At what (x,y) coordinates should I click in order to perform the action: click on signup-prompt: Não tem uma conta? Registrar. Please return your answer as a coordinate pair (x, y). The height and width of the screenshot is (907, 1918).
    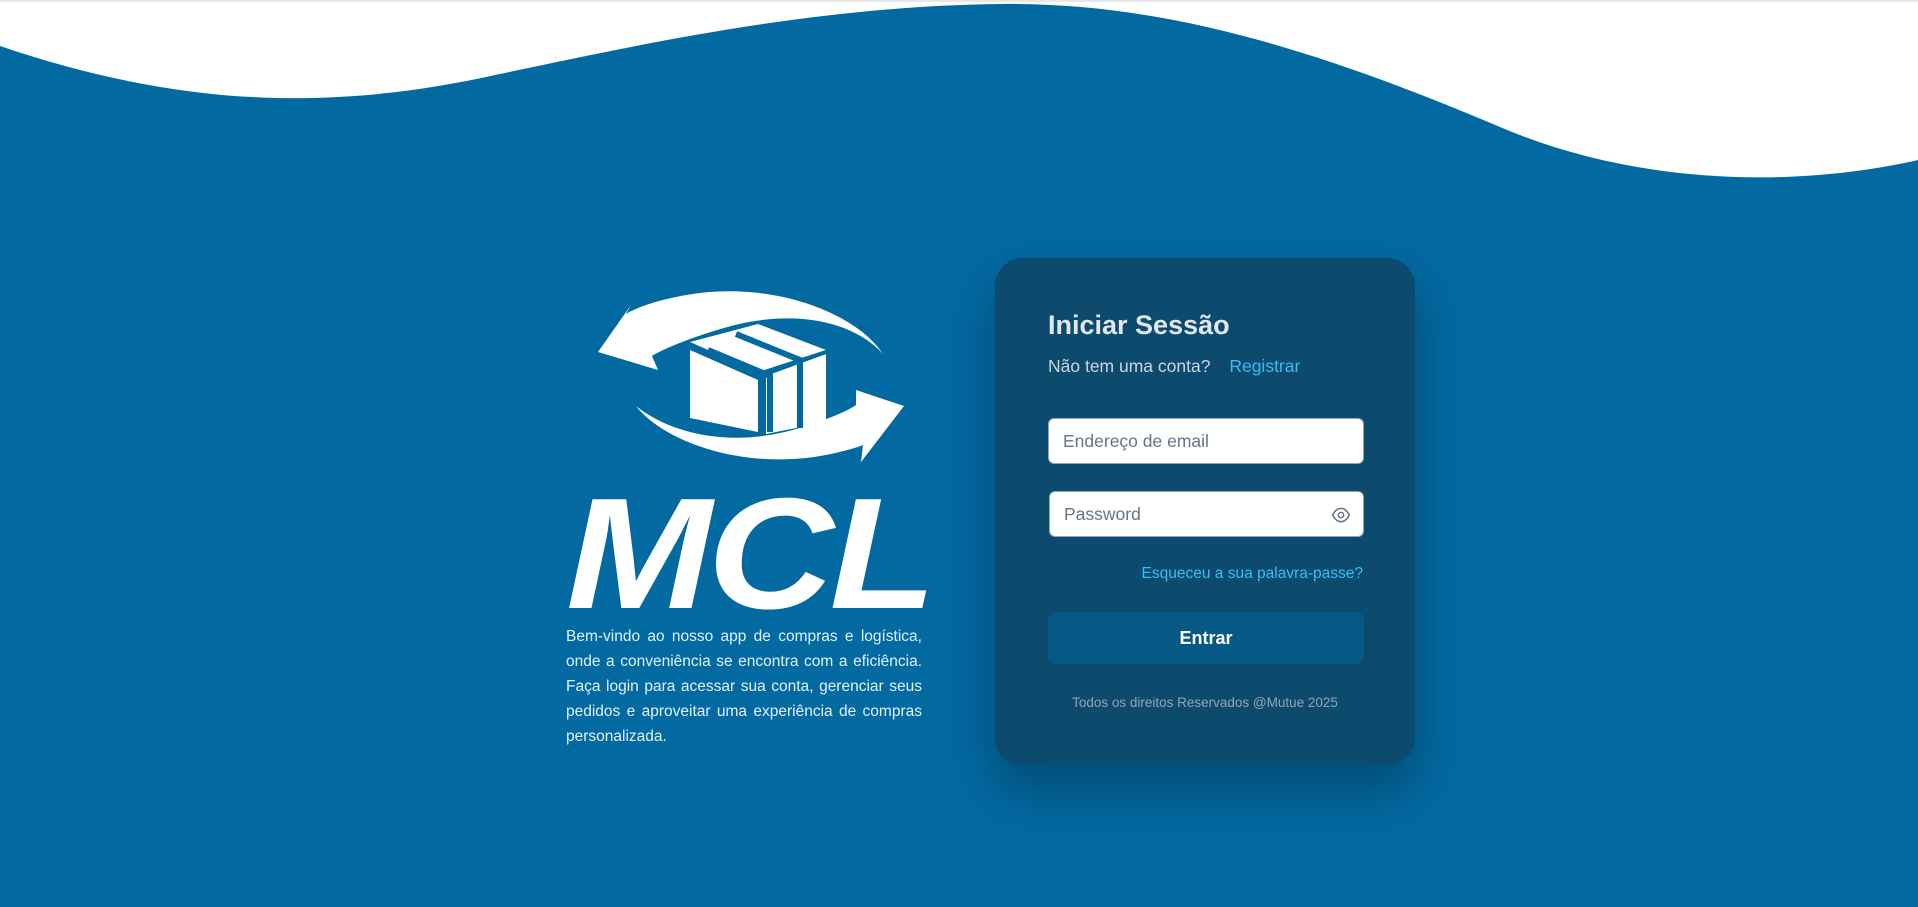
    Looking at the image, I should click on (1174, 366).